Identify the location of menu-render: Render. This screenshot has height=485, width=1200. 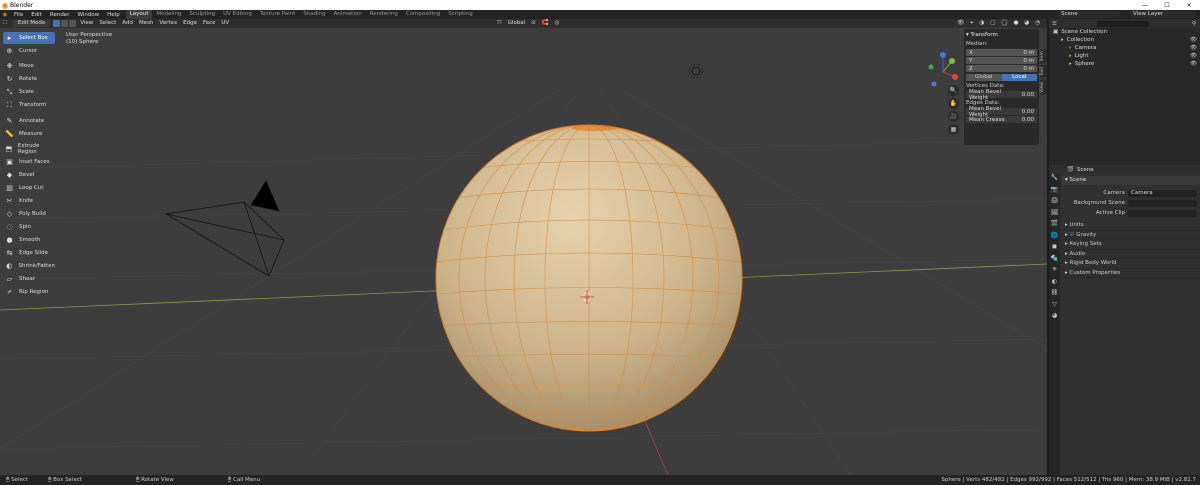
(60, 15).